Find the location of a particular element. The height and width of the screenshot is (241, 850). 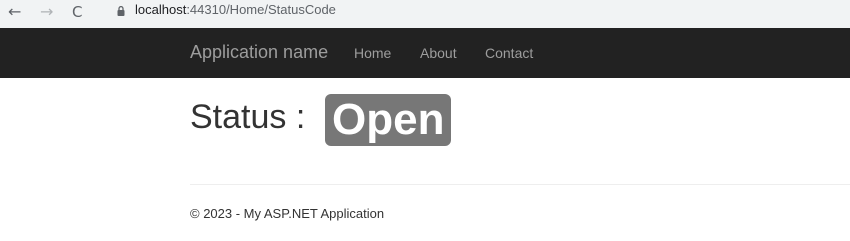

address-url: localhost:44310/Home/StatusCode is located at coordinates (235, 10).